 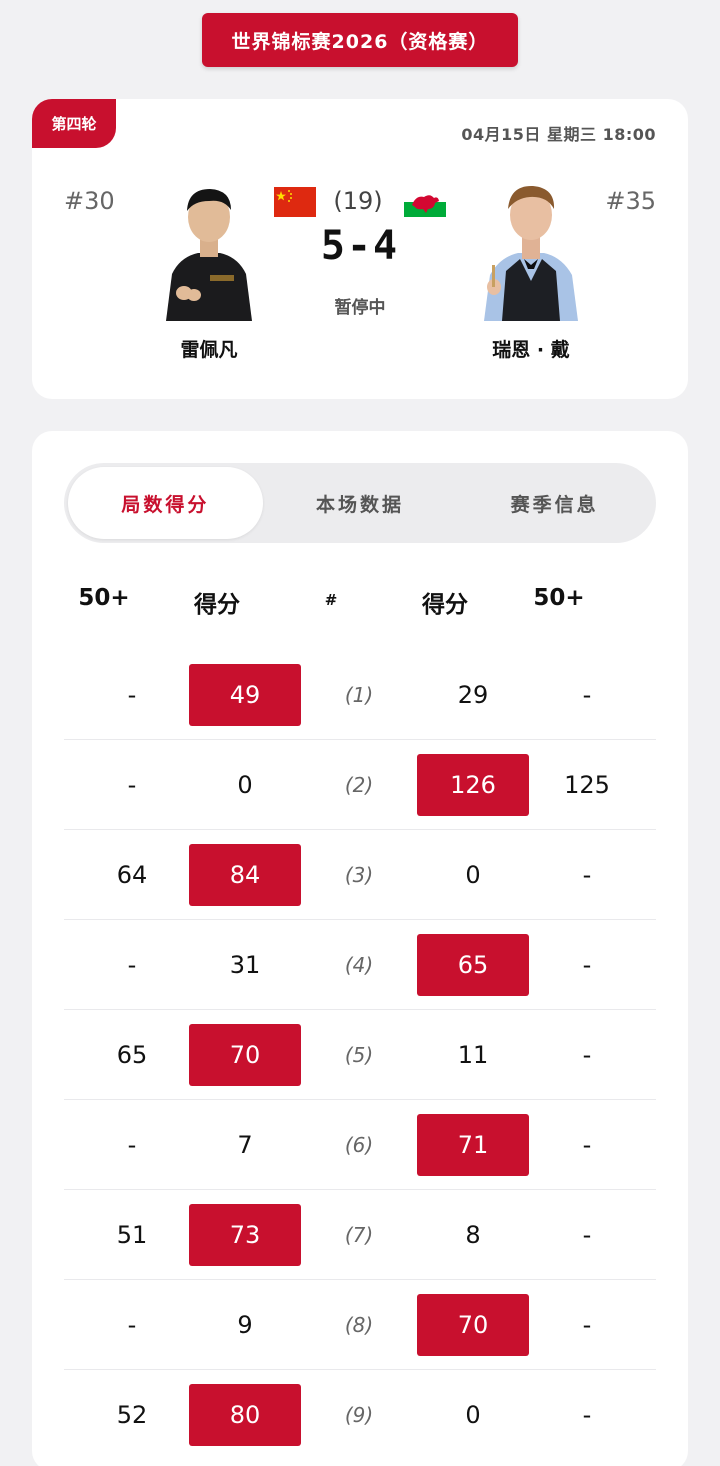 What do you see at coordinates (245, 785) in the screenshot?
I see `left-score: 0` at bounding box center [245, 785].